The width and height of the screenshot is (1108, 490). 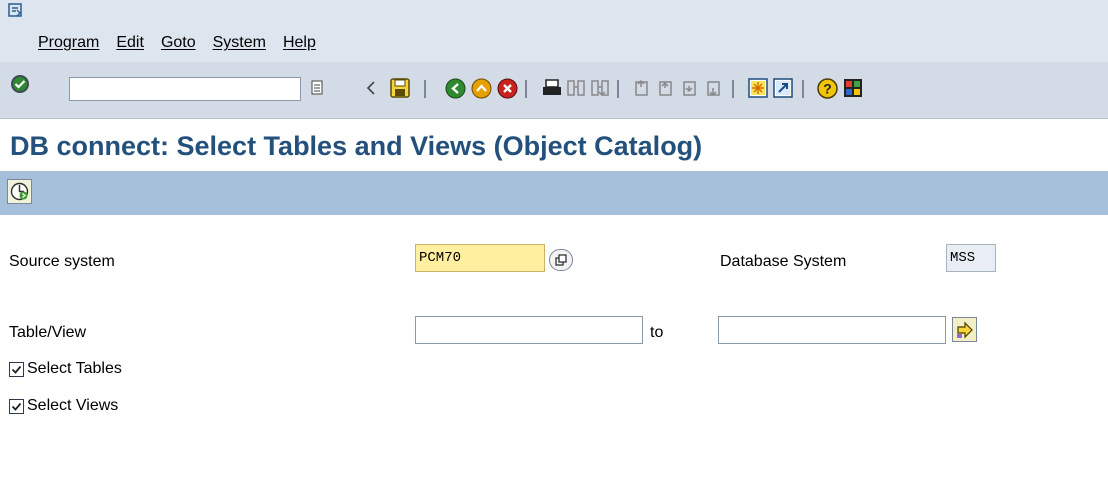 What do you see at coordinates (73, 405) in the screenshot?
I see `select-views-label: Select Views` at bounding box center [73, 405].